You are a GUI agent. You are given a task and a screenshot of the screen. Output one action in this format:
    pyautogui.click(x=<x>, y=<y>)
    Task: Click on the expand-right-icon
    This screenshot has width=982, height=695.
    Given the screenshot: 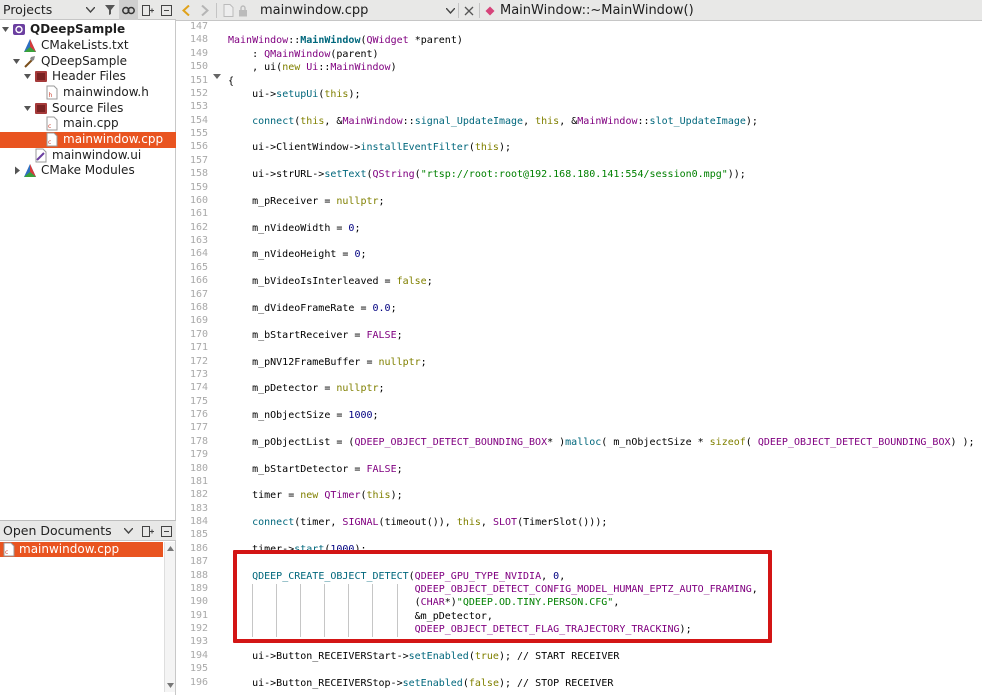 What is the action you would take?
    pyautogui.click(x=17, y=170)
    